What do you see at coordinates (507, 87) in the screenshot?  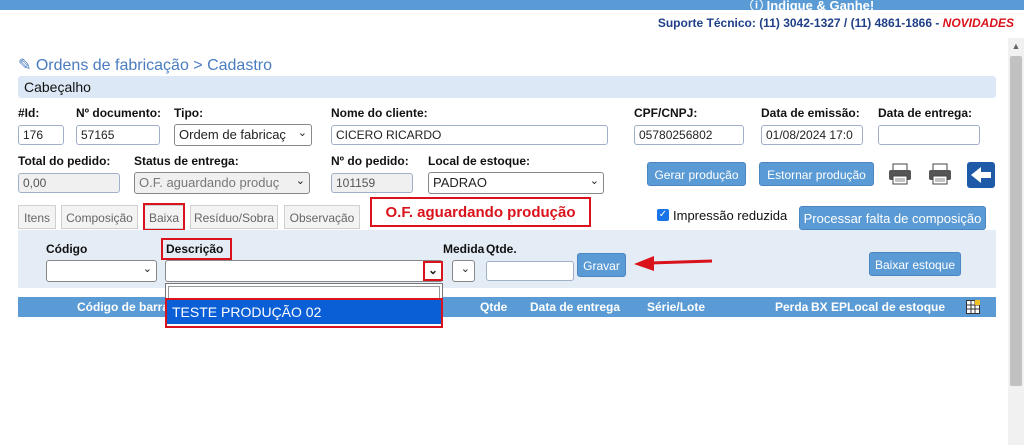 I see `section-header: Cabeçalho` at bounding box center [507, 87].